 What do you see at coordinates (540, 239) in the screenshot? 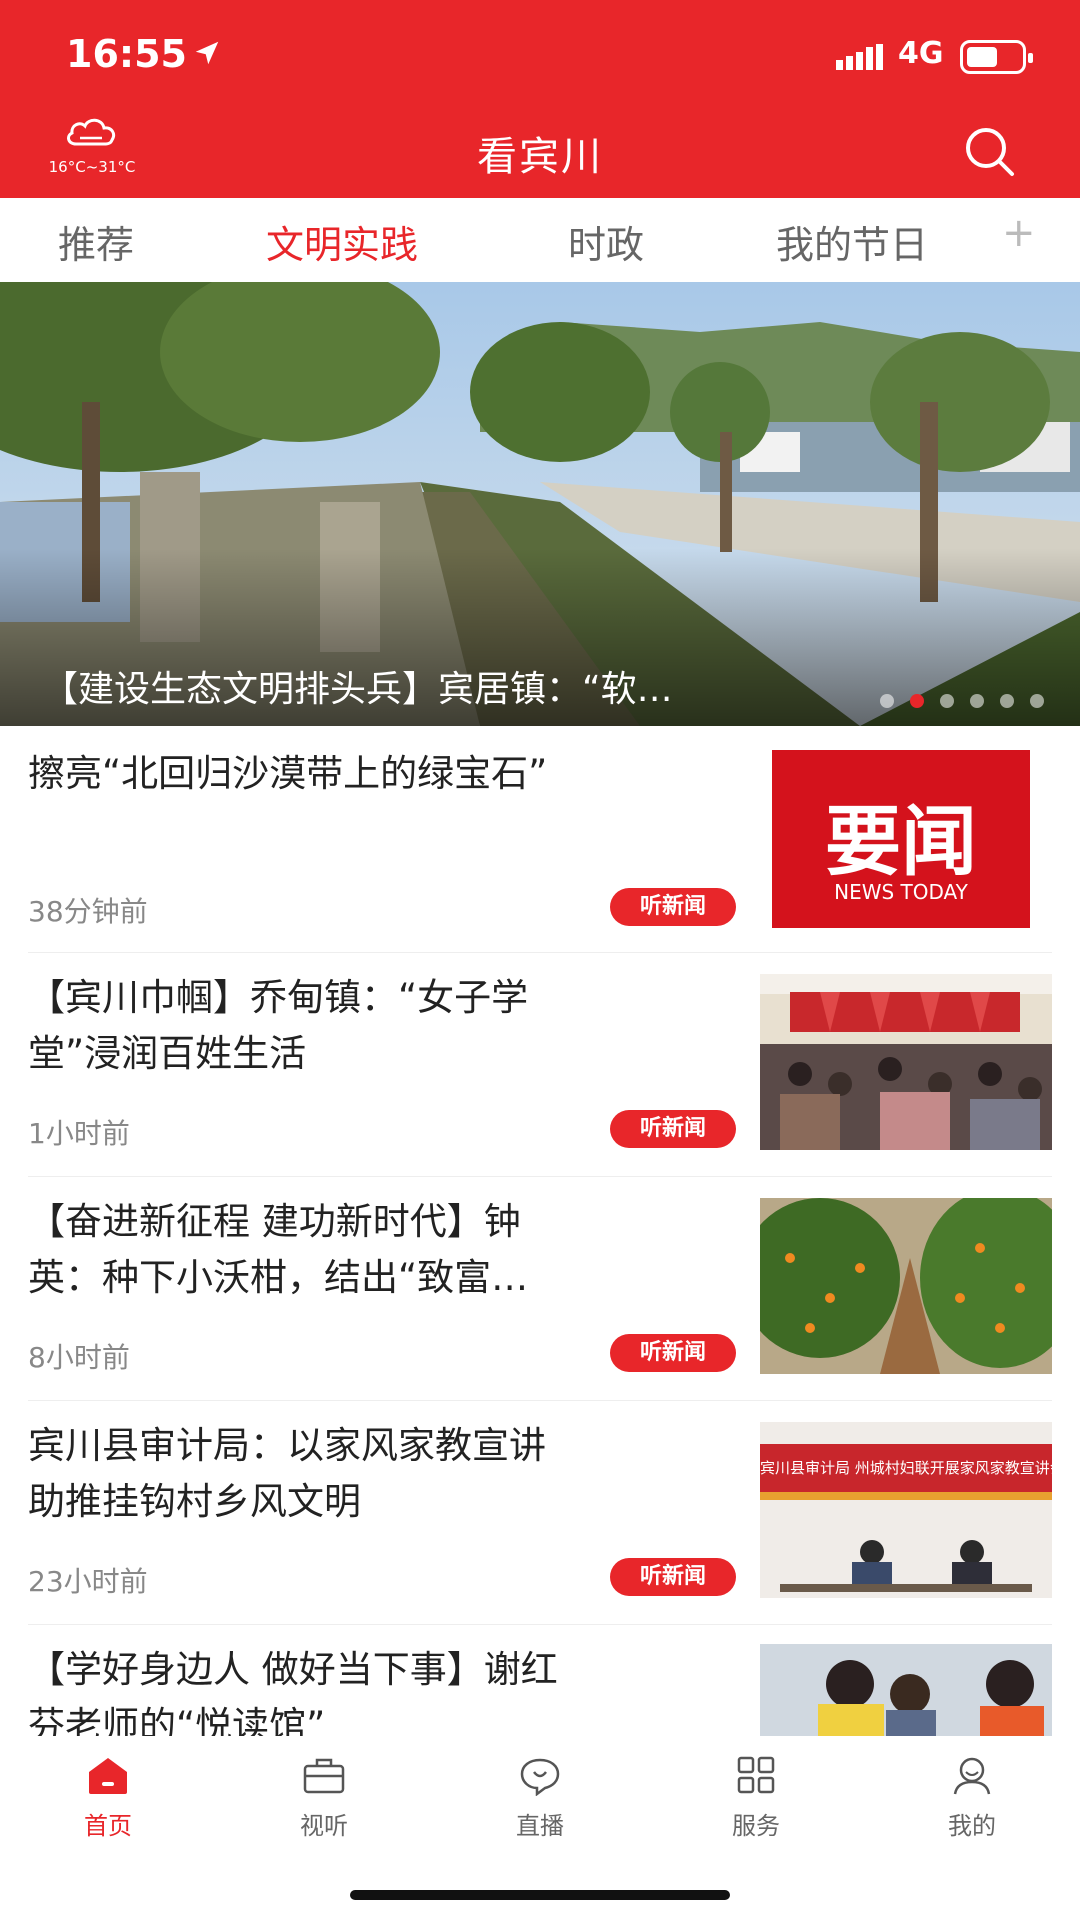
I see `channel-tabs: 推荐 文明实践 时政 我的节日 +` at bounding box center [540, 239].